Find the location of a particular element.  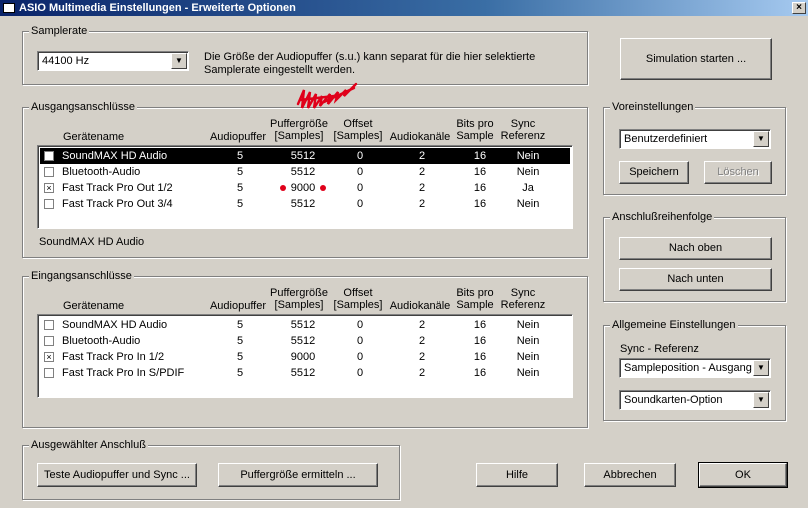

outputs-legend: Ausgangsanschlüsse is located at coordinates (83, 107).